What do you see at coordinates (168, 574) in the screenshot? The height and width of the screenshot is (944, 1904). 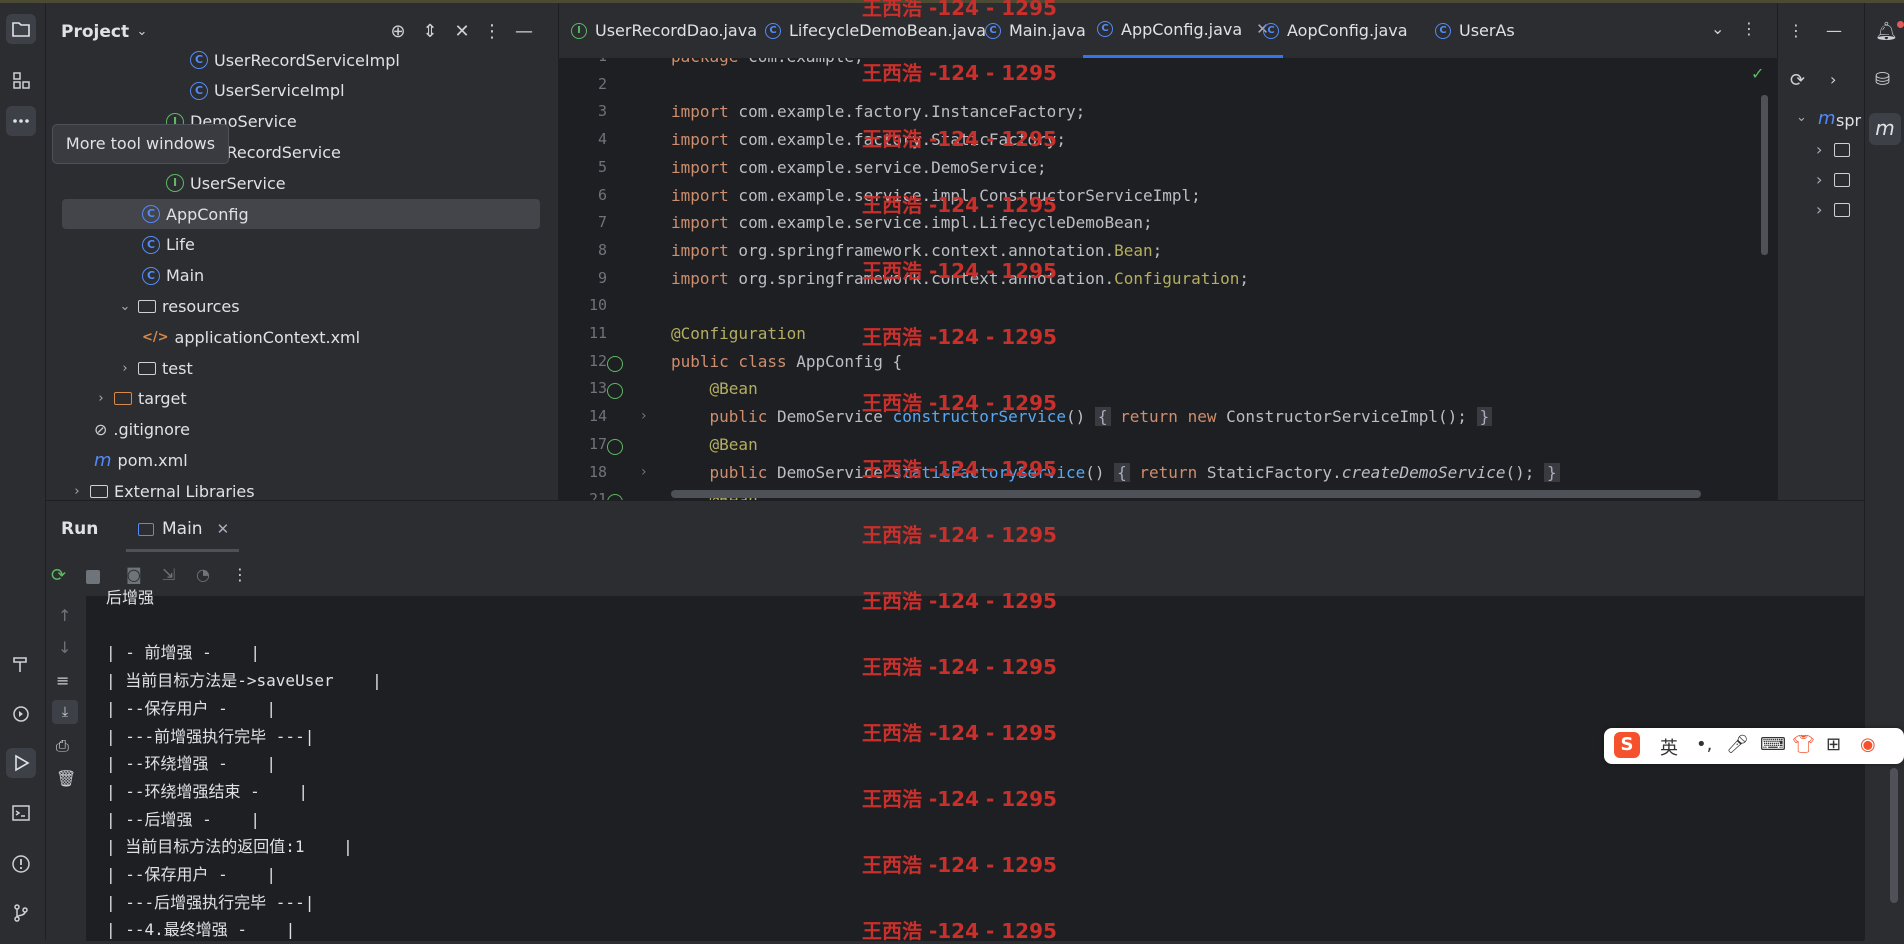 I see `export-icon: ⇲` at bounding box center [168, 574].